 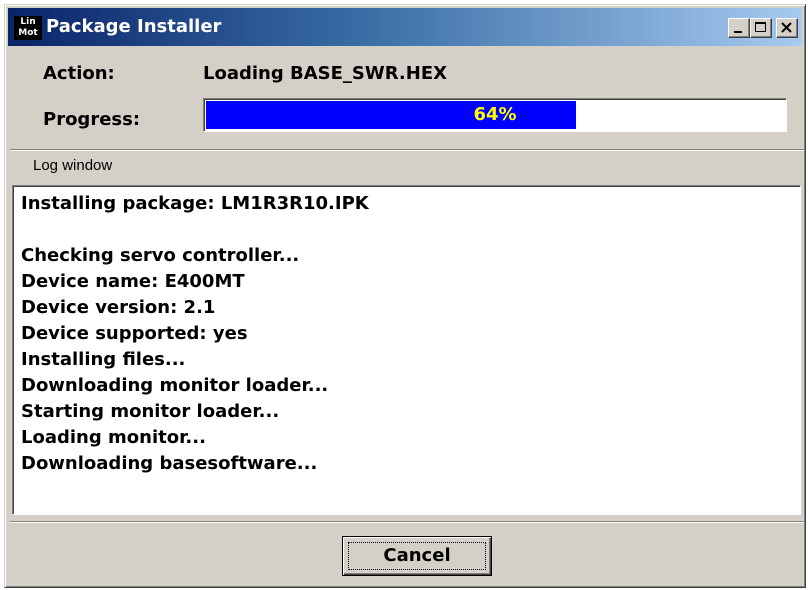 I want to click on log-line: Installing package: LM1R3R10.IPK, so click(x=195, y=203).